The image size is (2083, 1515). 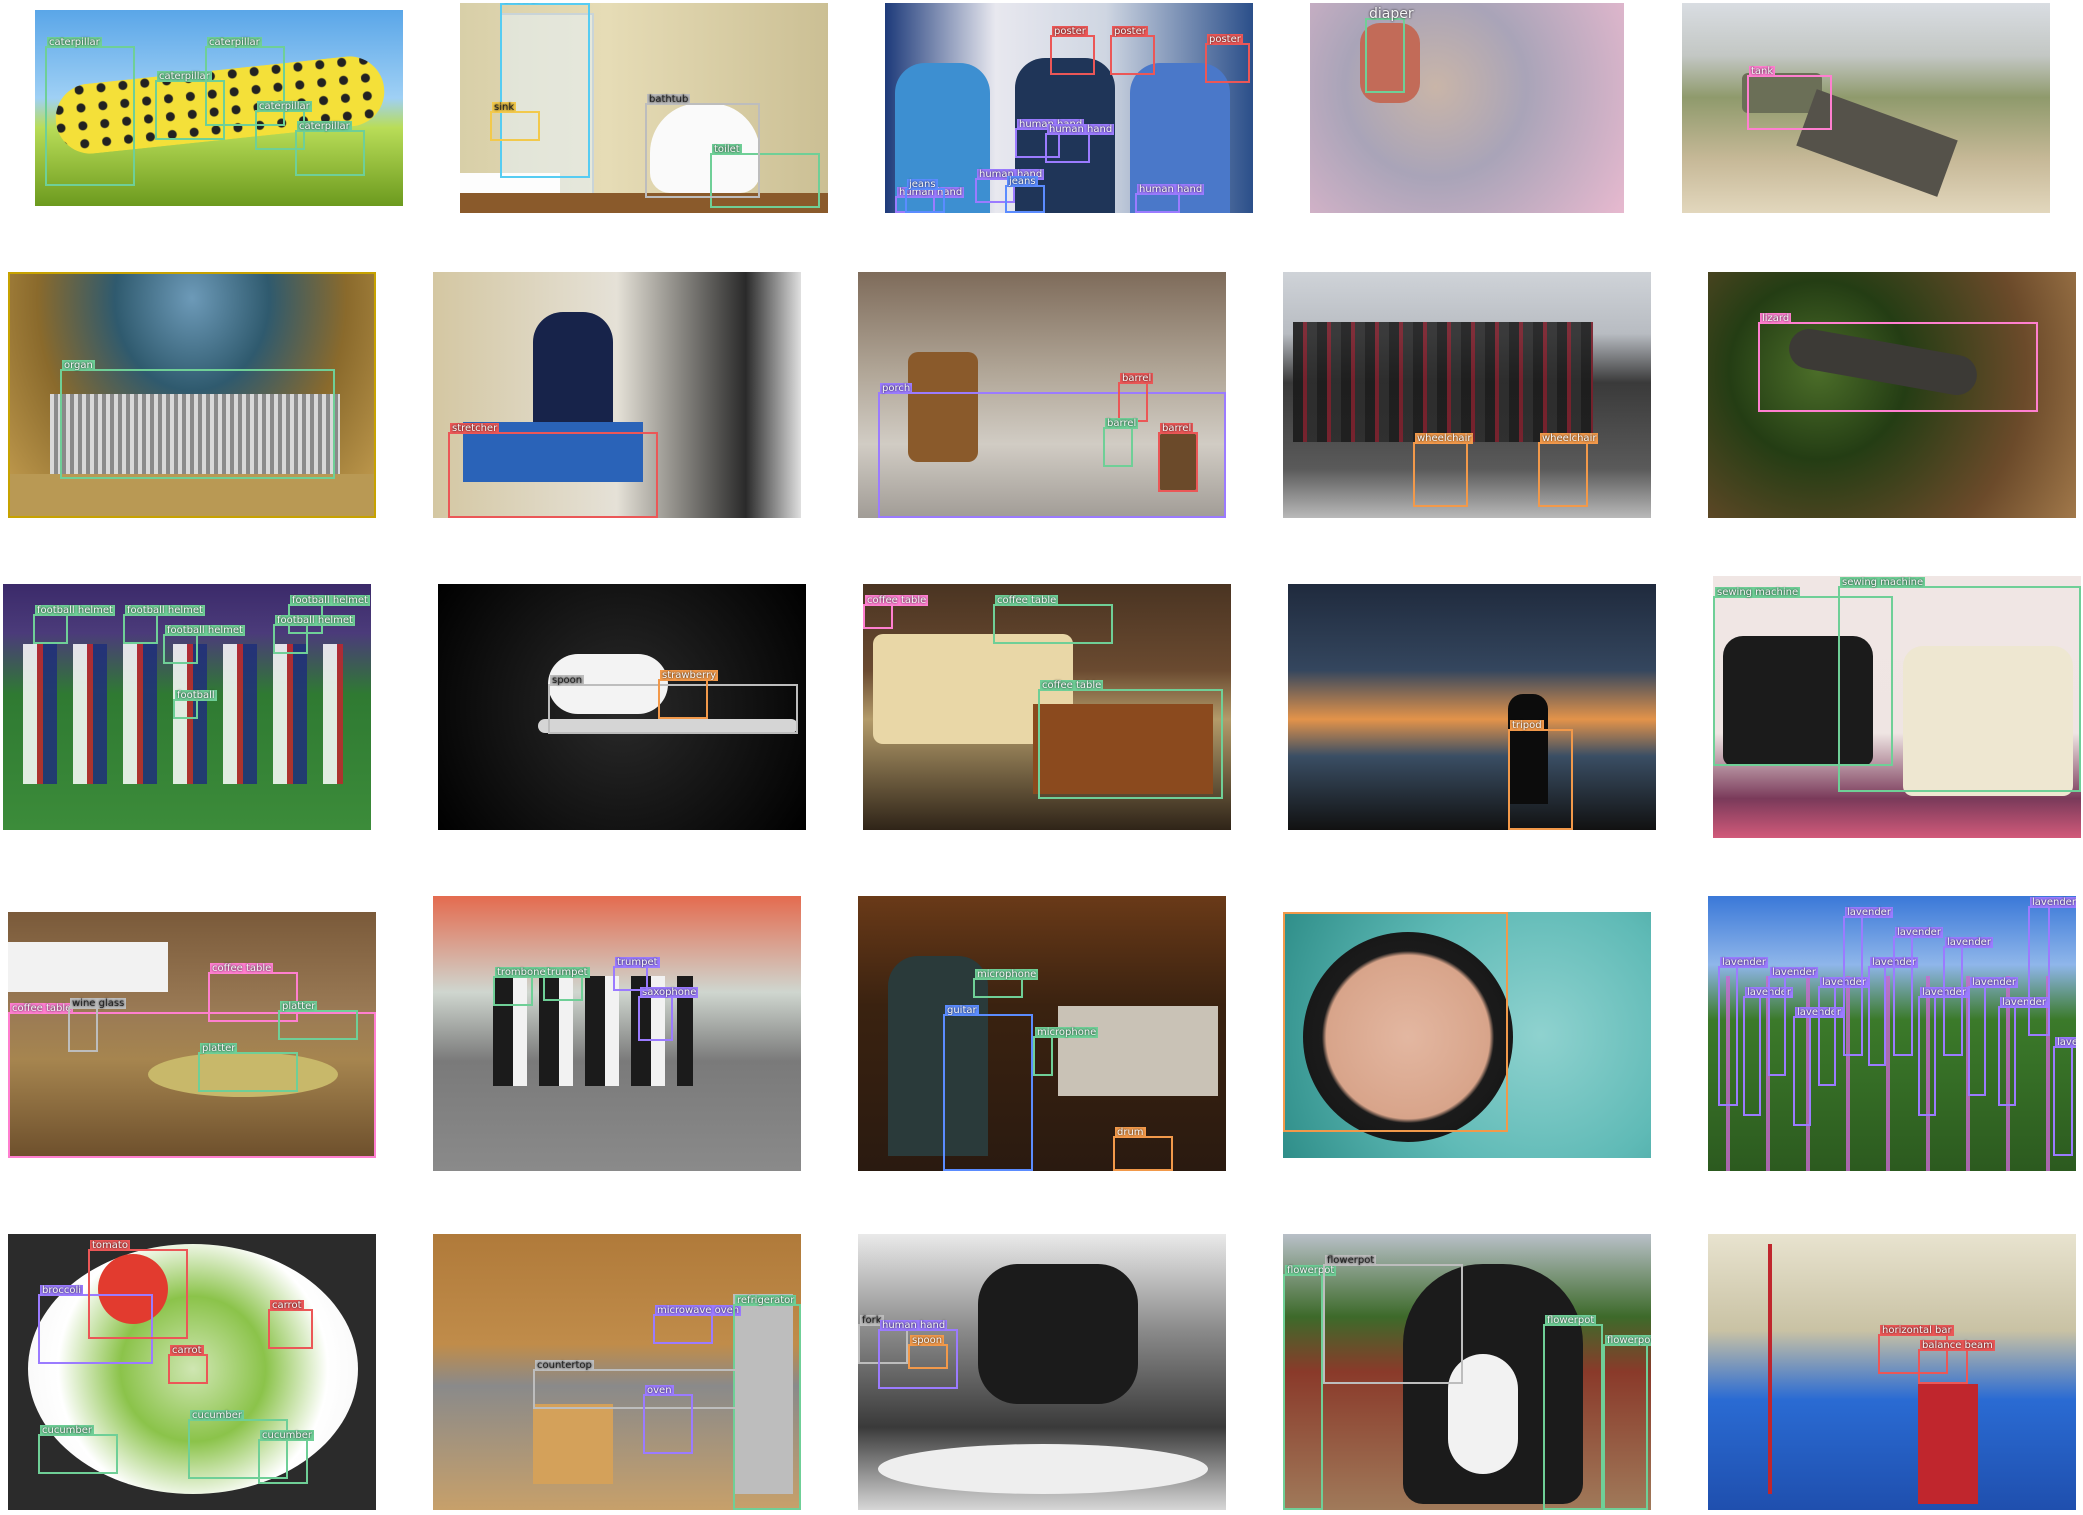 What do you see at coordinates (1042, 395) in the screenshot?
I see `porch-image: porch barrel barrel barrel` at bounding box center [1042, 395].